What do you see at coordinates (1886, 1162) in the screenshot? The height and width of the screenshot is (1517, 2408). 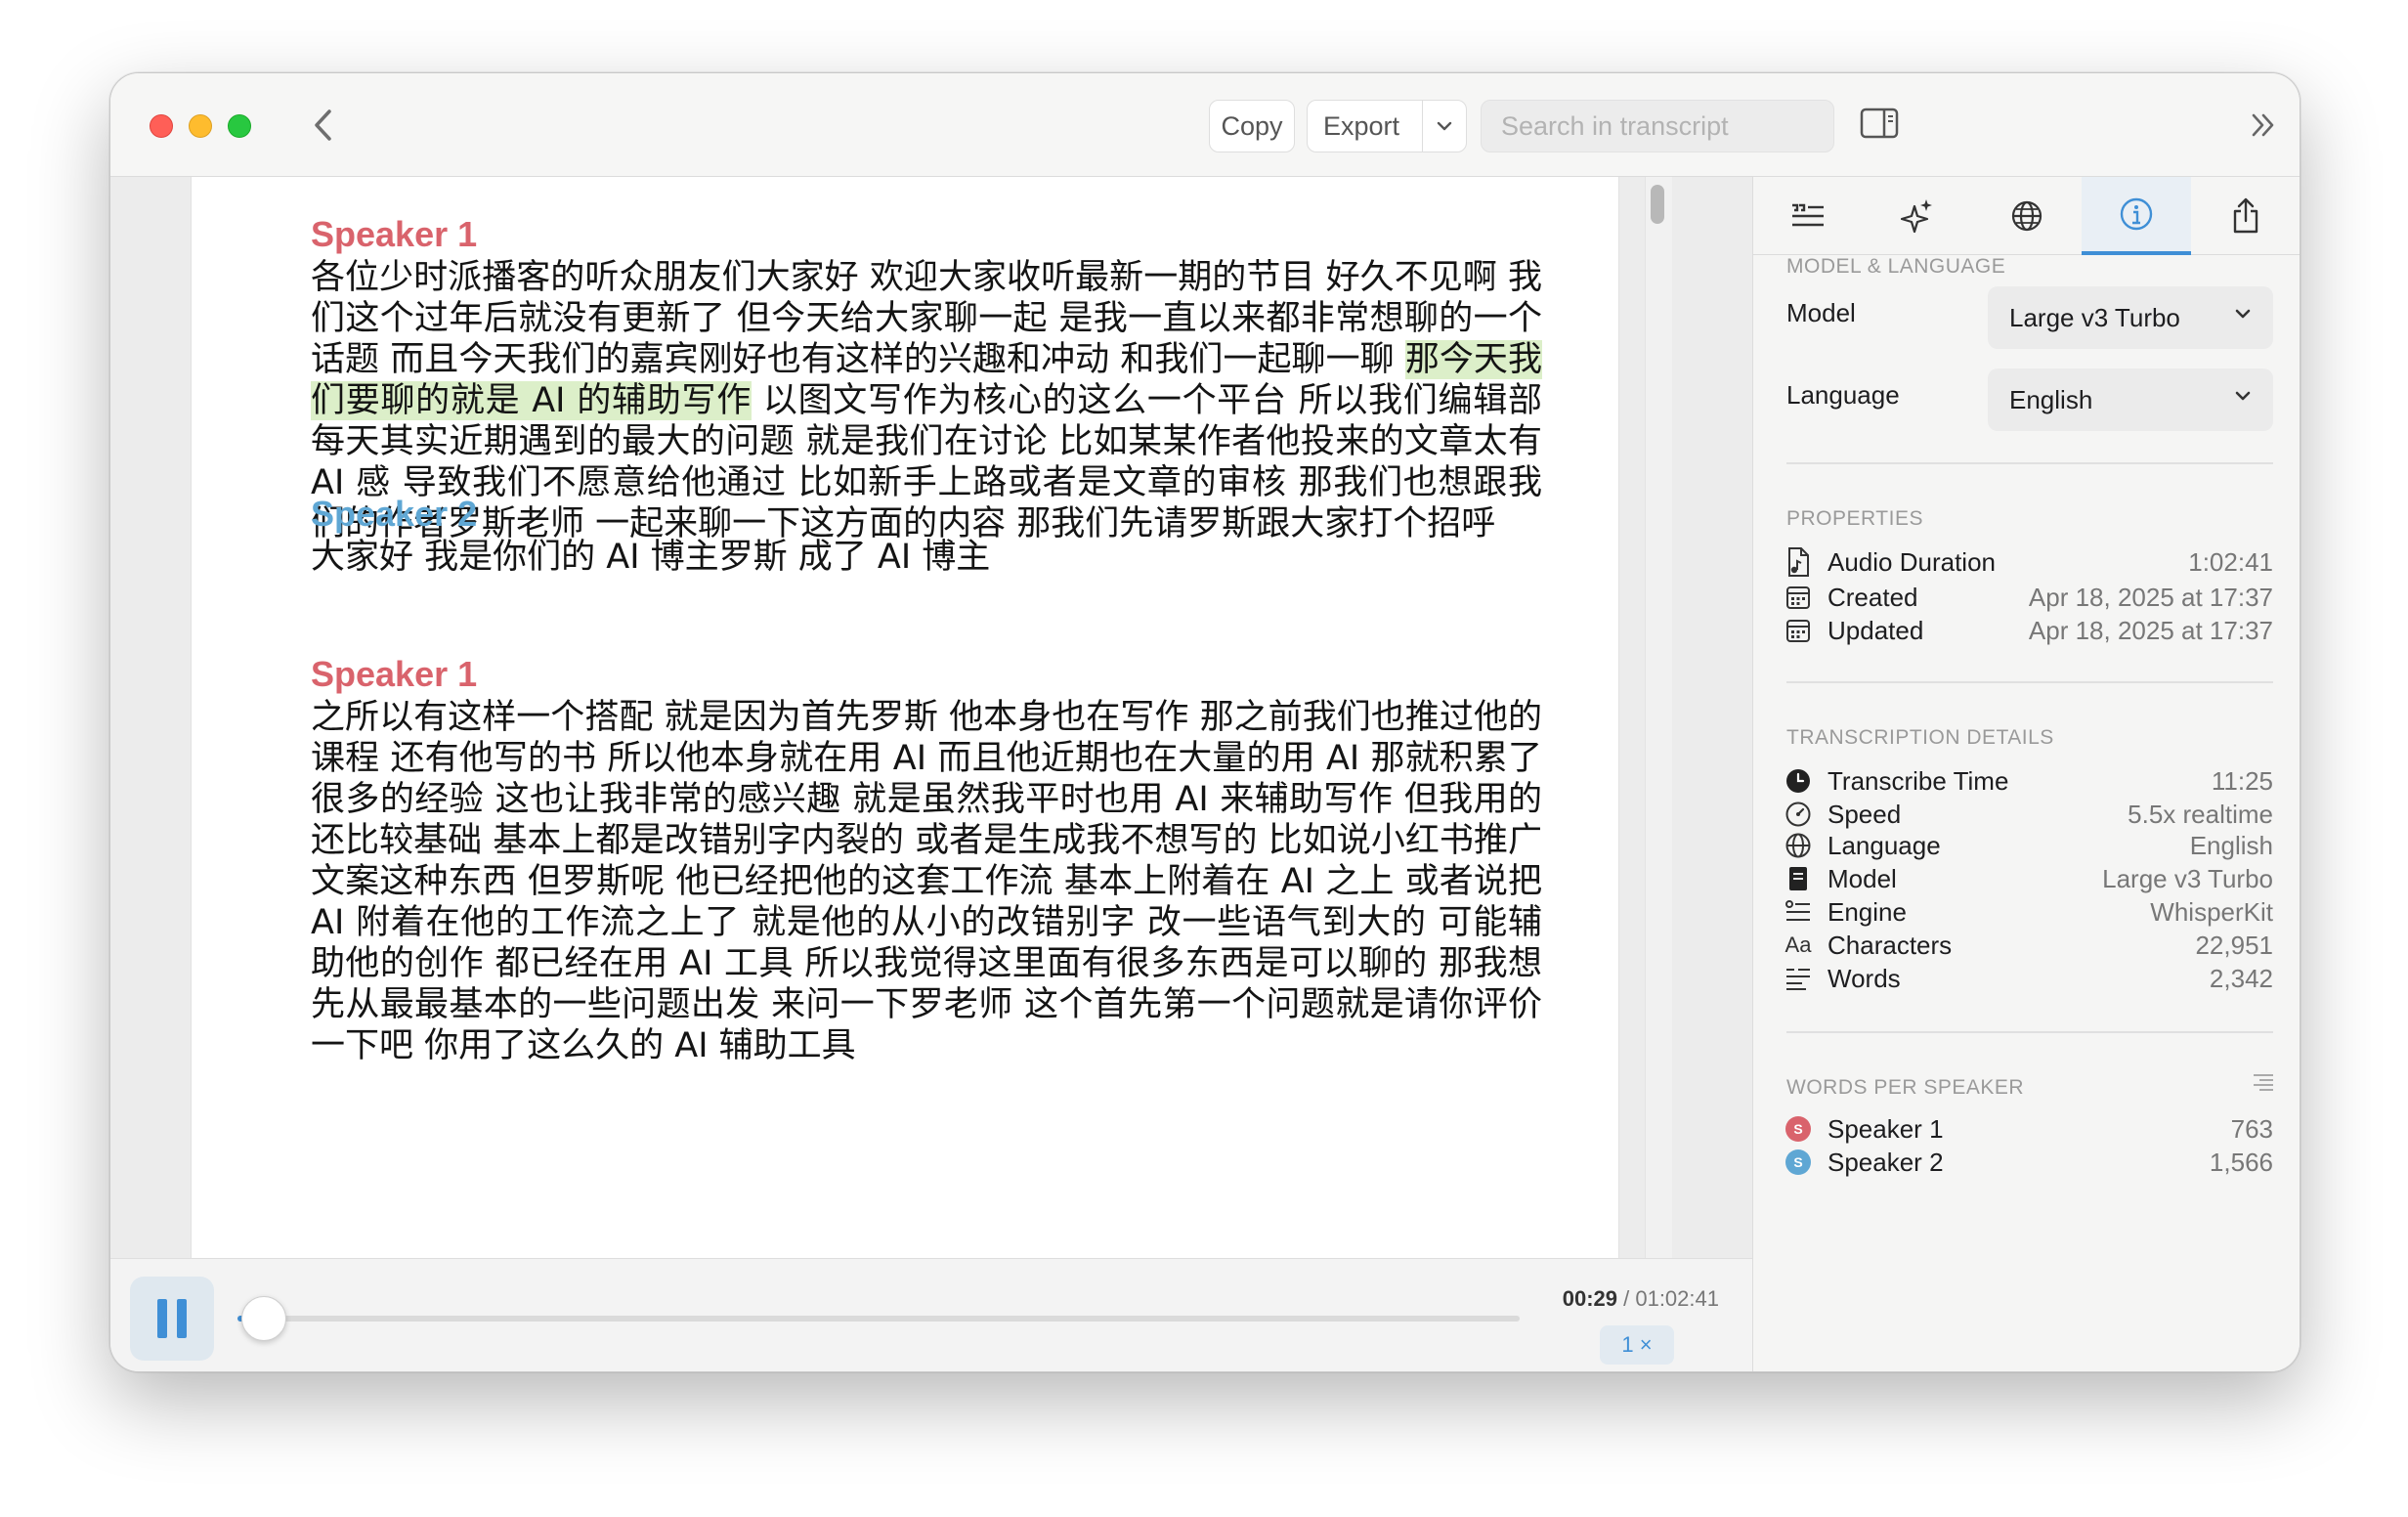 I see `speaker-name: Speaker 2` at bounding box center [1886, 1162].